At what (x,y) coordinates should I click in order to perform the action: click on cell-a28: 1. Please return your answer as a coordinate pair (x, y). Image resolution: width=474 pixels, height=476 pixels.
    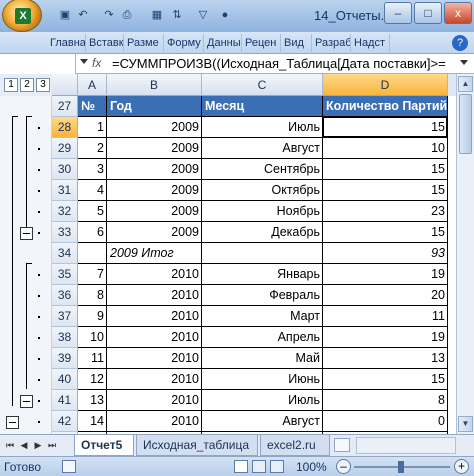
    Looking at the image, I should click on (92, 127).